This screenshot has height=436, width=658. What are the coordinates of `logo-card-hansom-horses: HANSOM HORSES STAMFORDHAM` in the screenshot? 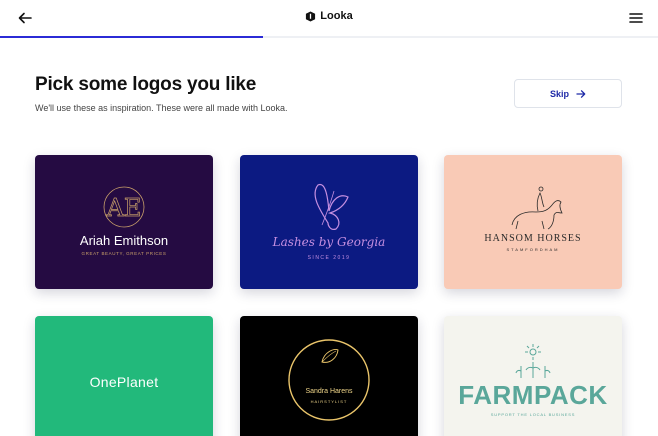 It's located at (533, 222).